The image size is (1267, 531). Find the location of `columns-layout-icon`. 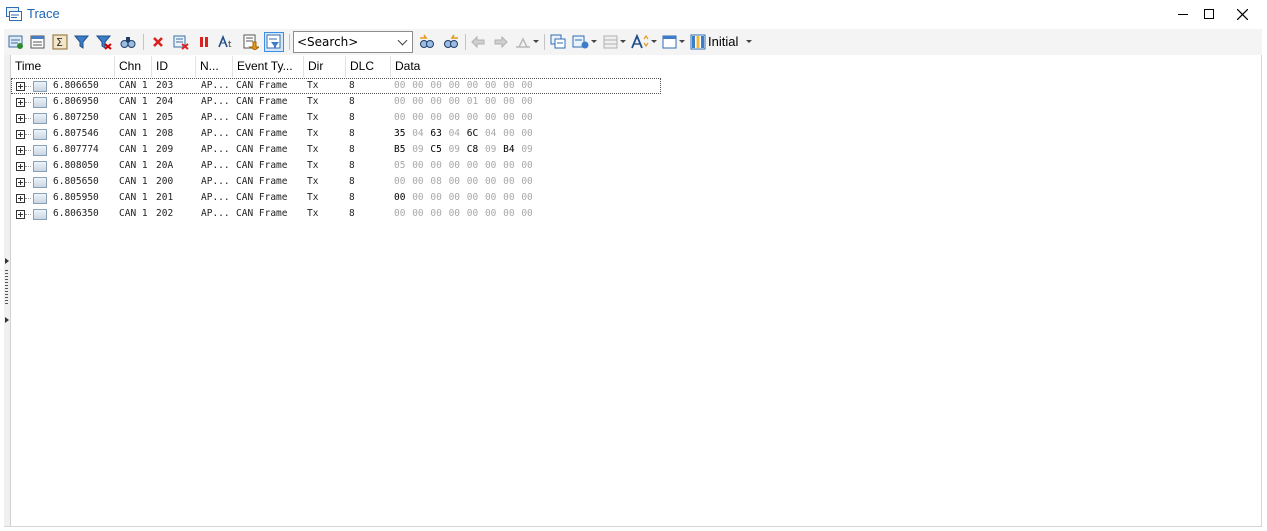

columns-layout-icon is located at coordinates (698, 42).